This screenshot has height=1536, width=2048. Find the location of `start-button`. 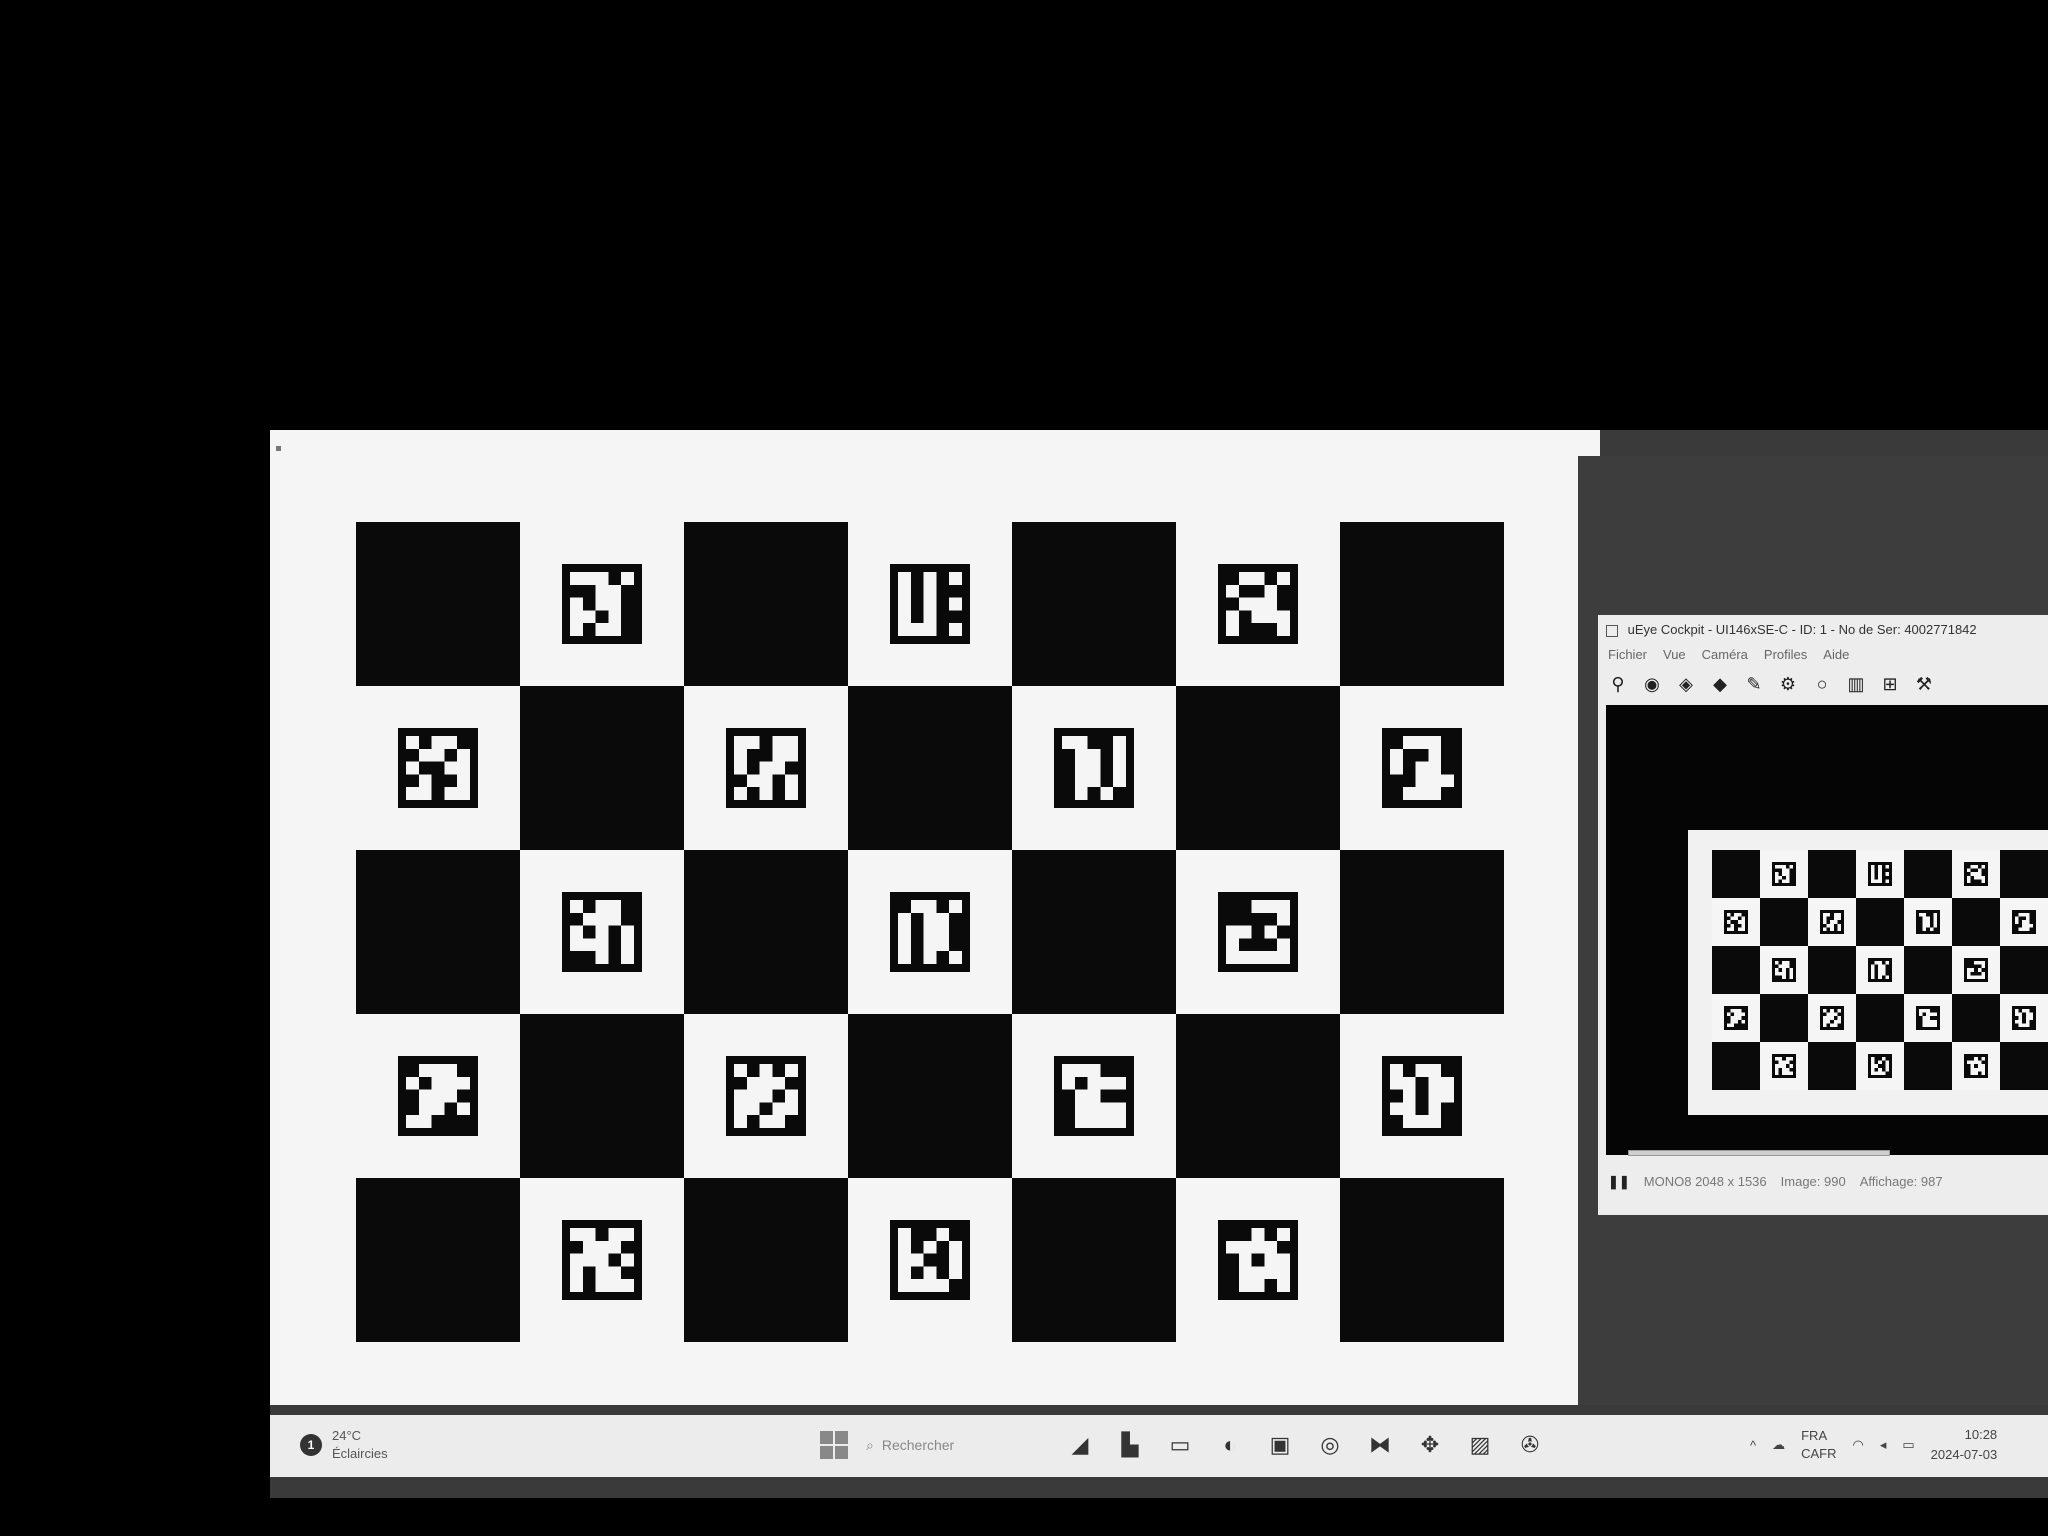

start-button is located at coordinates (834, 1445).